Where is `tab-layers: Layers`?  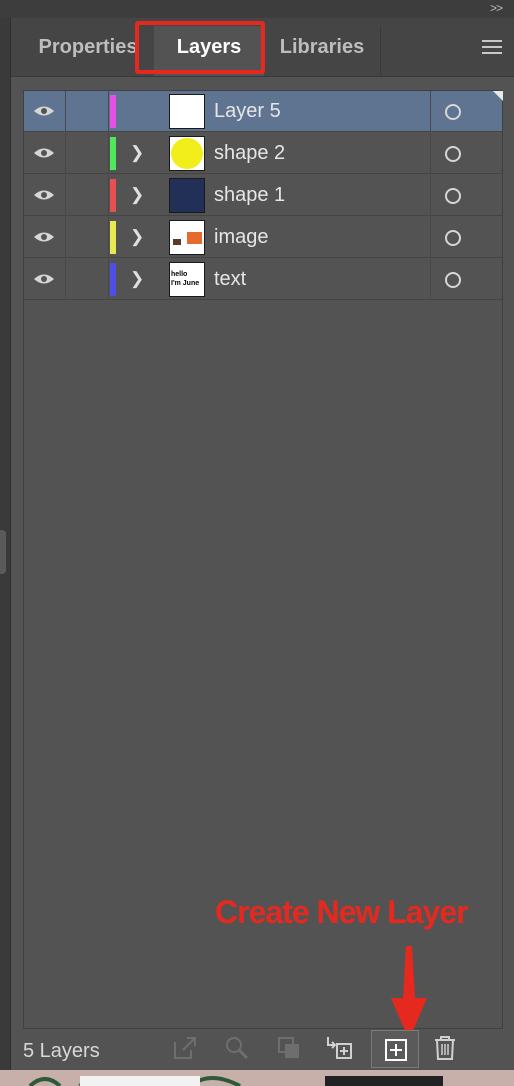
tab-layers: Layers is located at coordinates (209, 51).